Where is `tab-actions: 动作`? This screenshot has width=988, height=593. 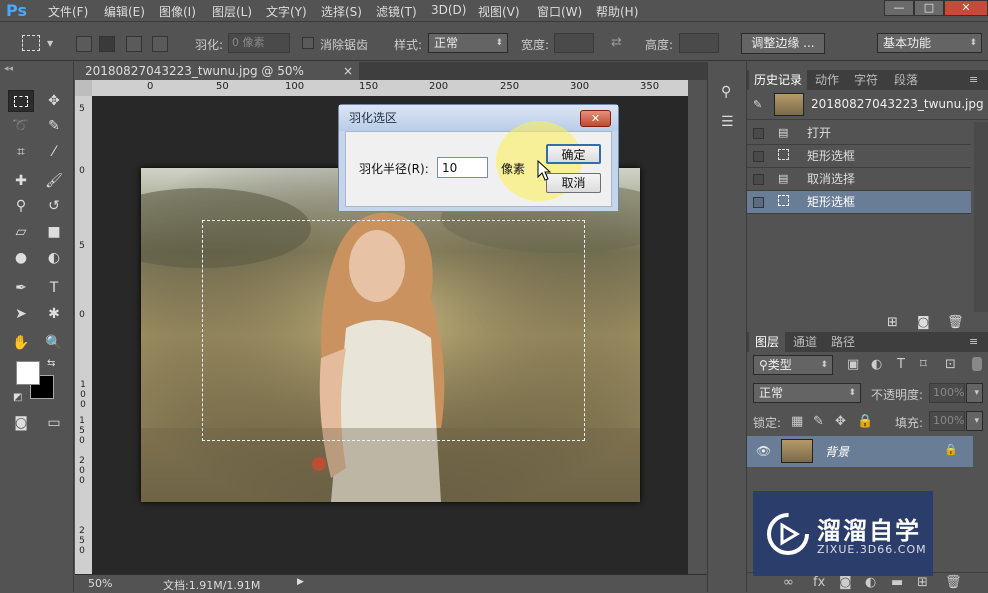 tab-actions: 动作 is located at coordinates (827, 80).